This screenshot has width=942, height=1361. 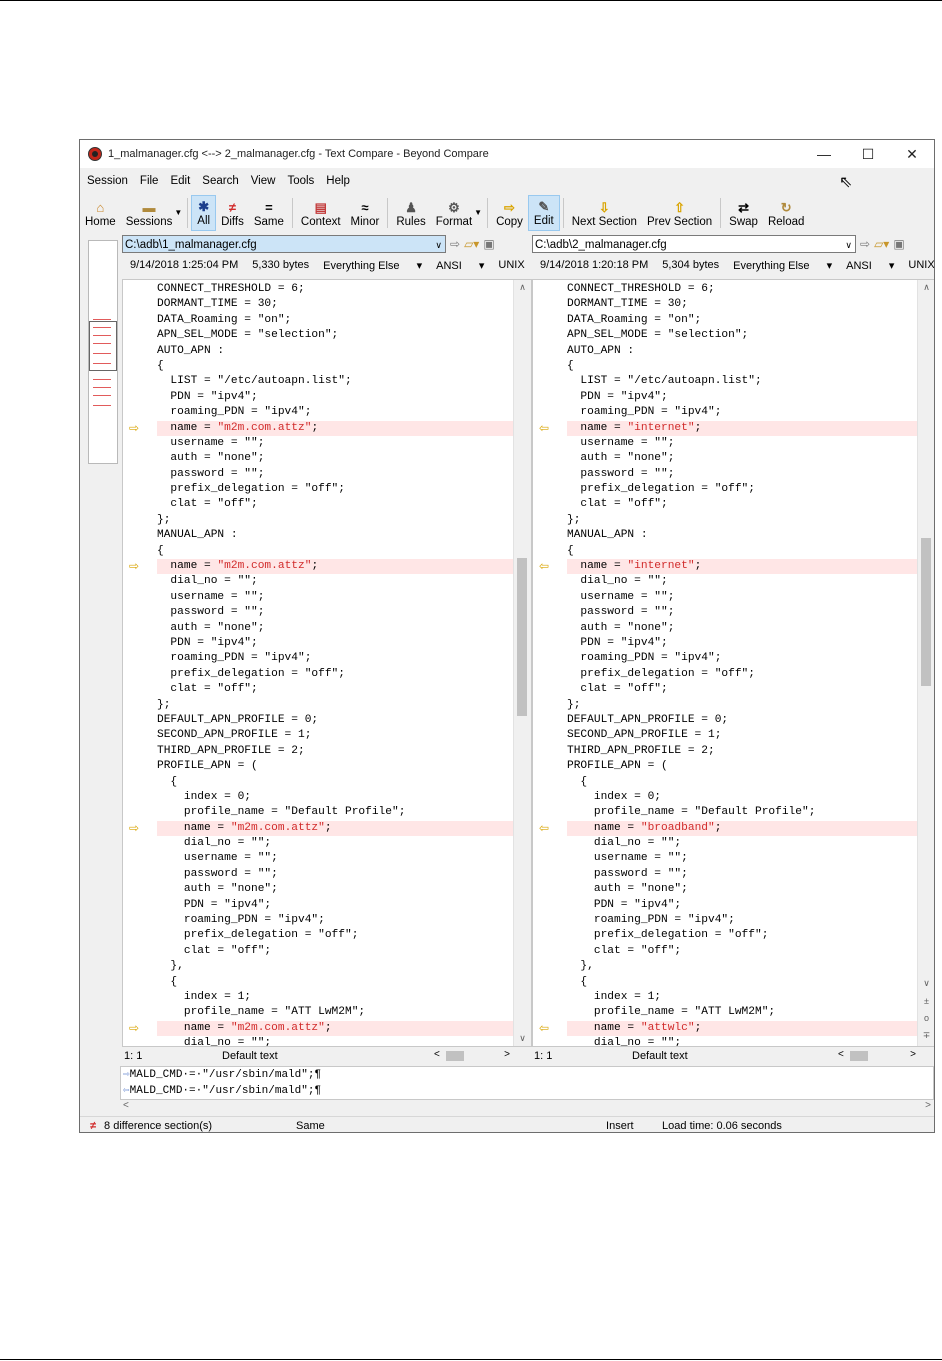 I want to click on right-encoding-select: ANSI ▾, so click(x=870, y=265).